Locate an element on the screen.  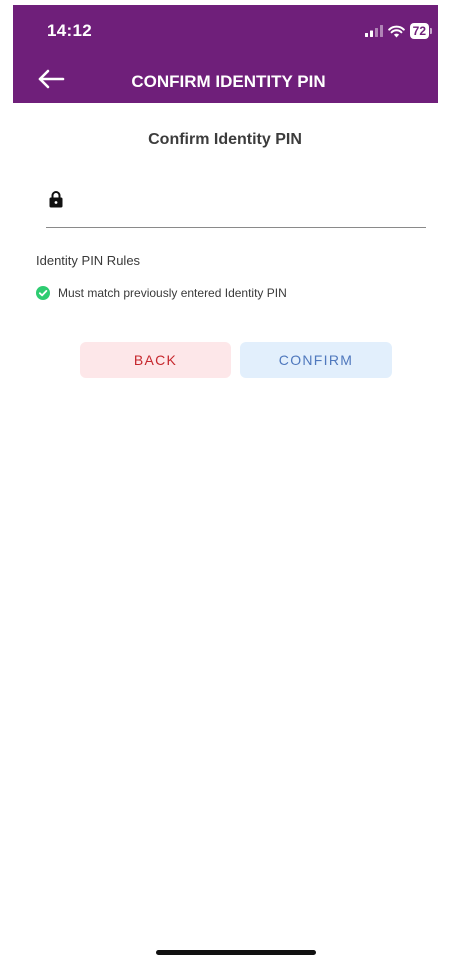
battery-indicator: 72 is located at coordinates (420, 31).